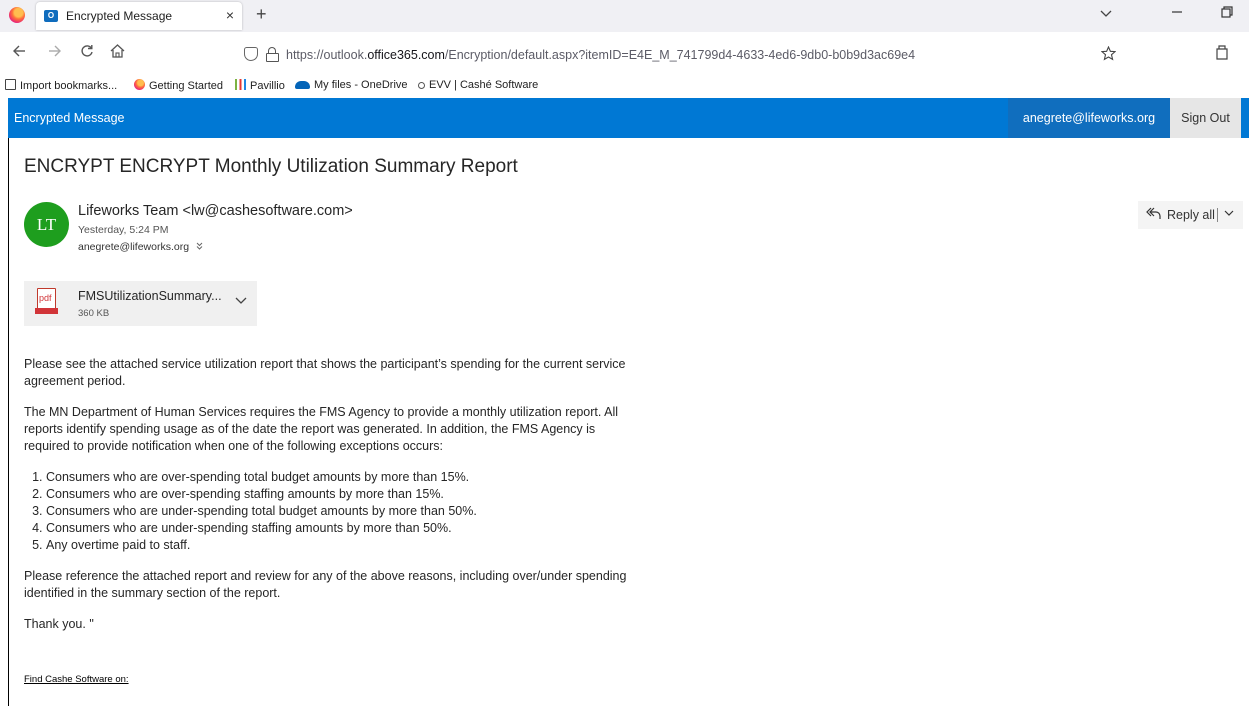 The height and width of the screenshot is (706, 1249). What do you see at coordinates (19, 53) in the screenshot?
I see `back-icon` at bounding box center [19, 53].